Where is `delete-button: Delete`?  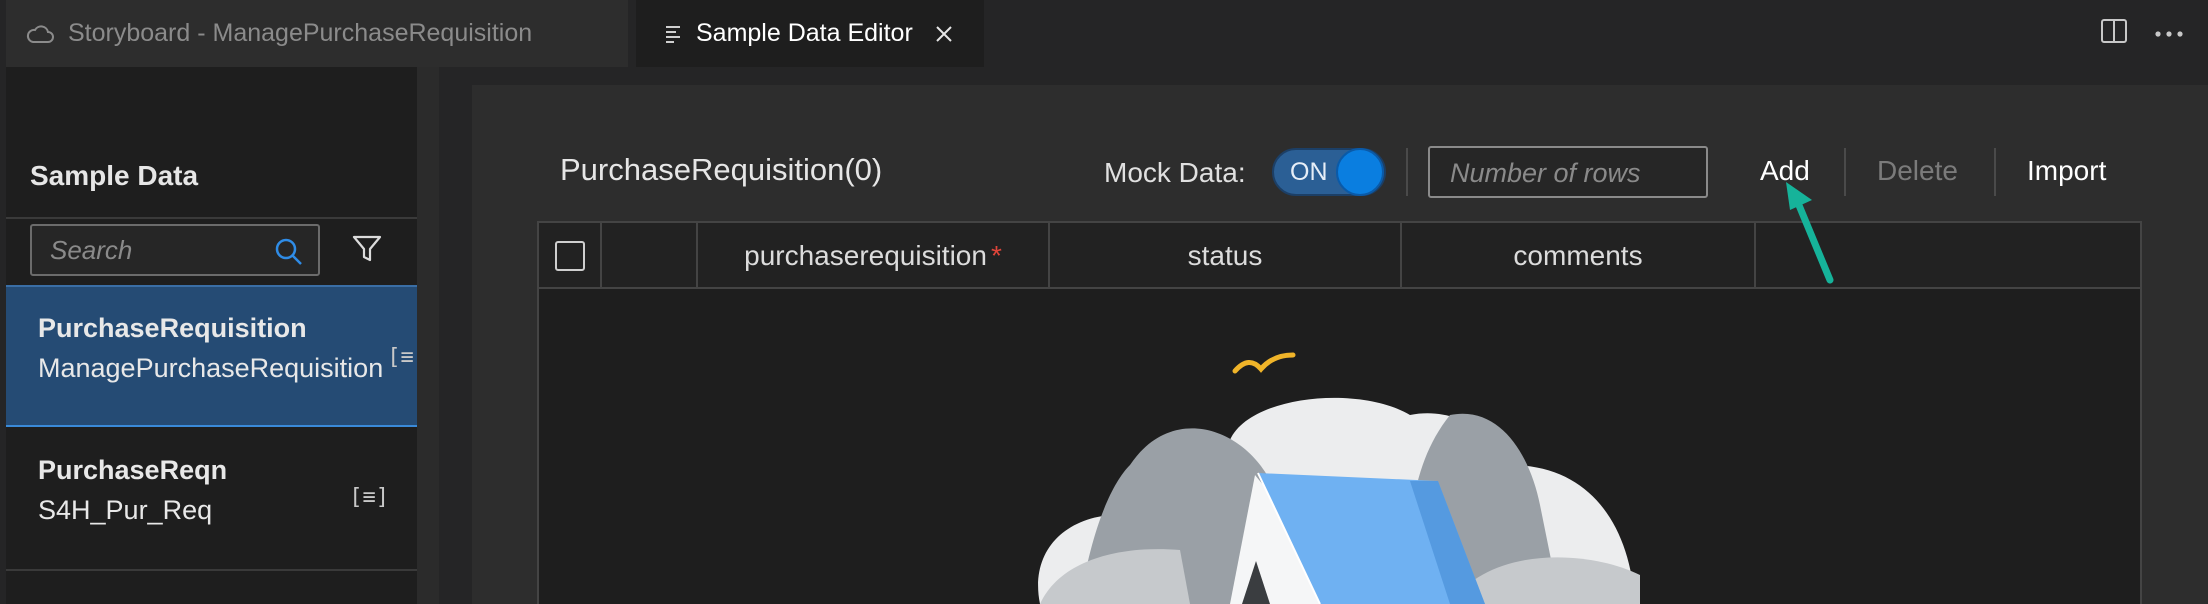 delete-button: Delete is located at coordinates (1917, 171).